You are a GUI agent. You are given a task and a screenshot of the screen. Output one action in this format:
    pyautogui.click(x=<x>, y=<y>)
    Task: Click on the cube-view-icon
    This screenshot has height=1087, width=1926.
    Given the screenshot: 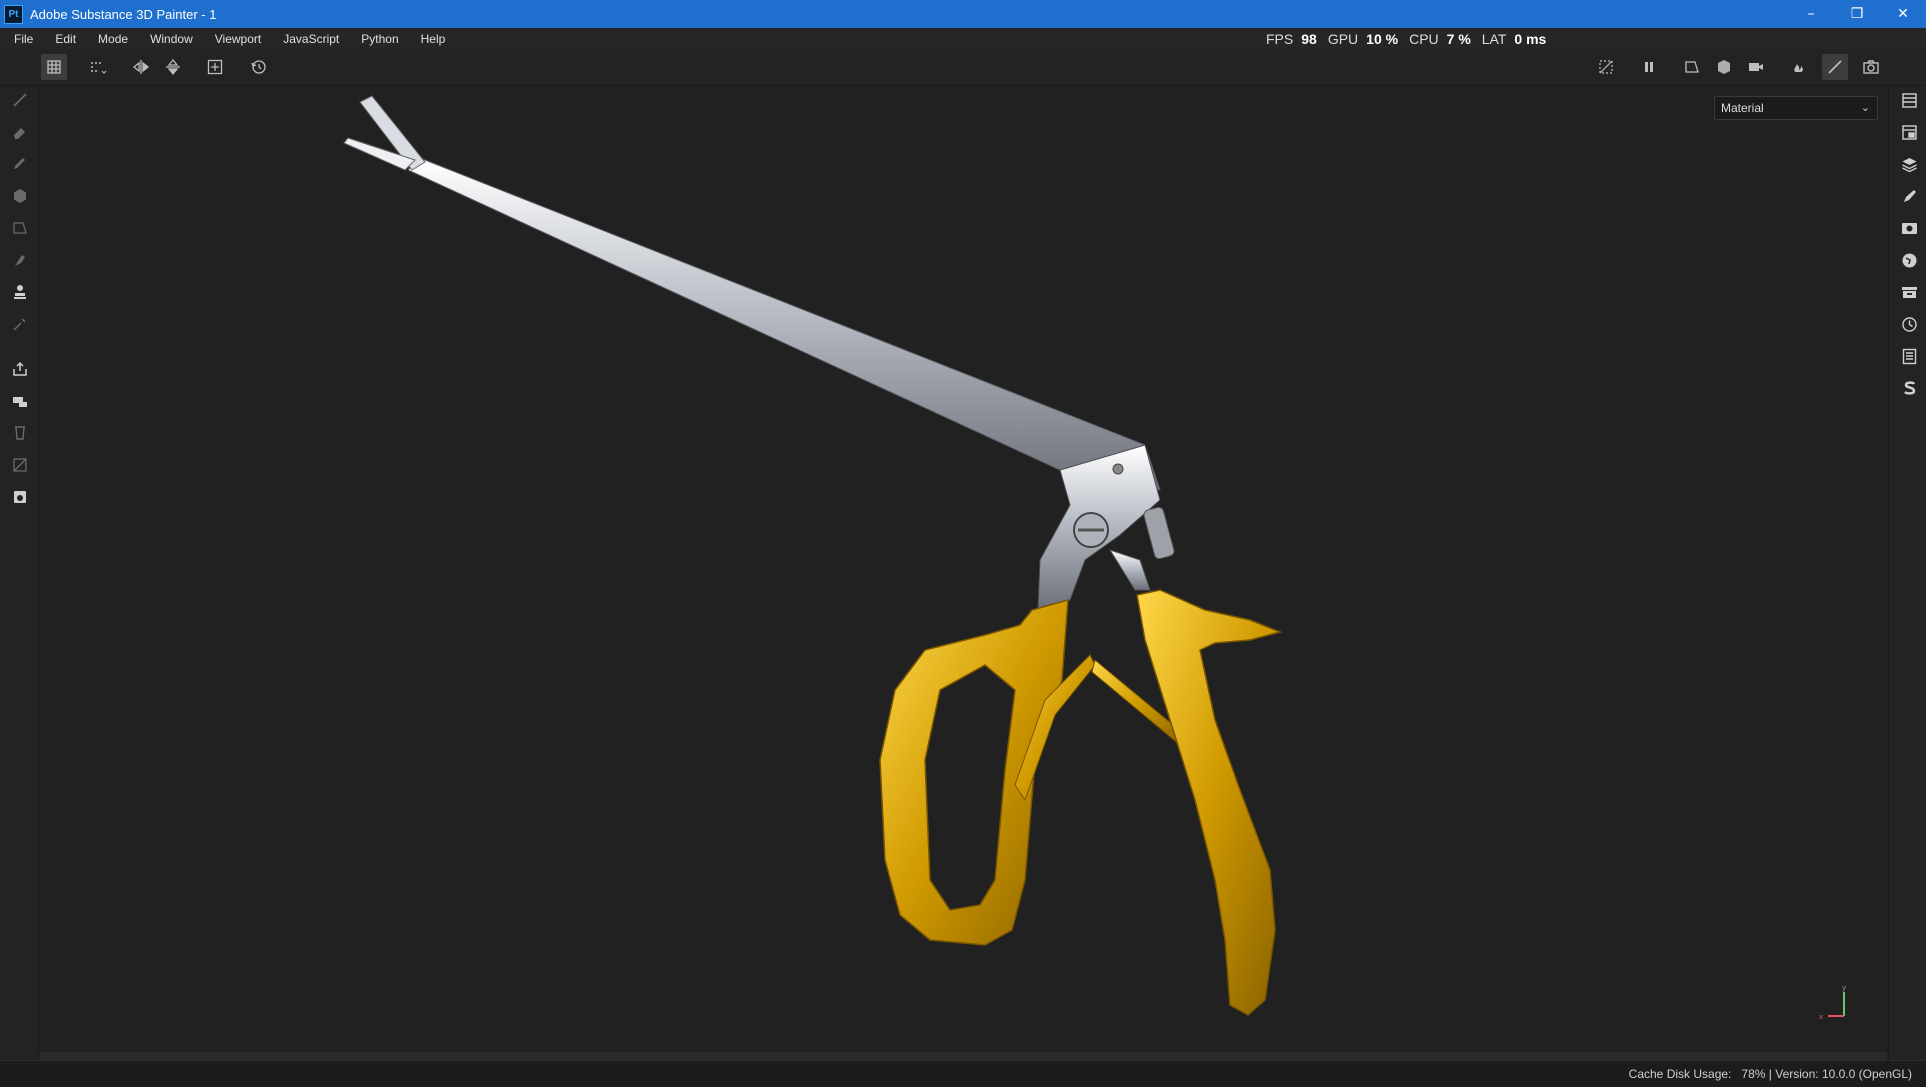 What is the action you would take?
    pyautogui.click(x=1724, y=67)
    